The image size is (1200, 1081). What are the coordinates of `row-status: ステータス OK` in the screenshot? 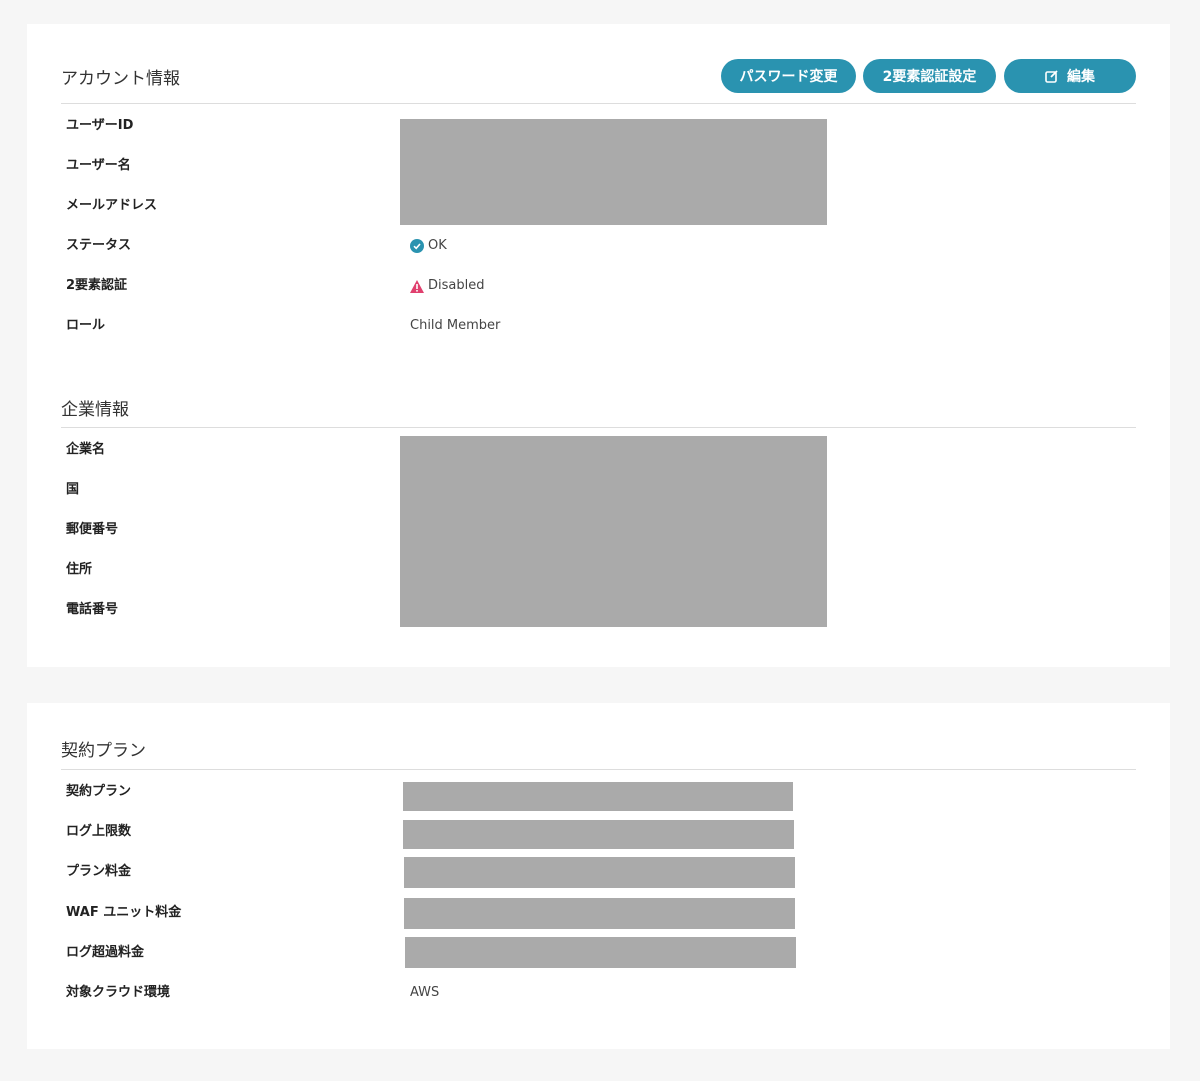 It's located at (516, 246).